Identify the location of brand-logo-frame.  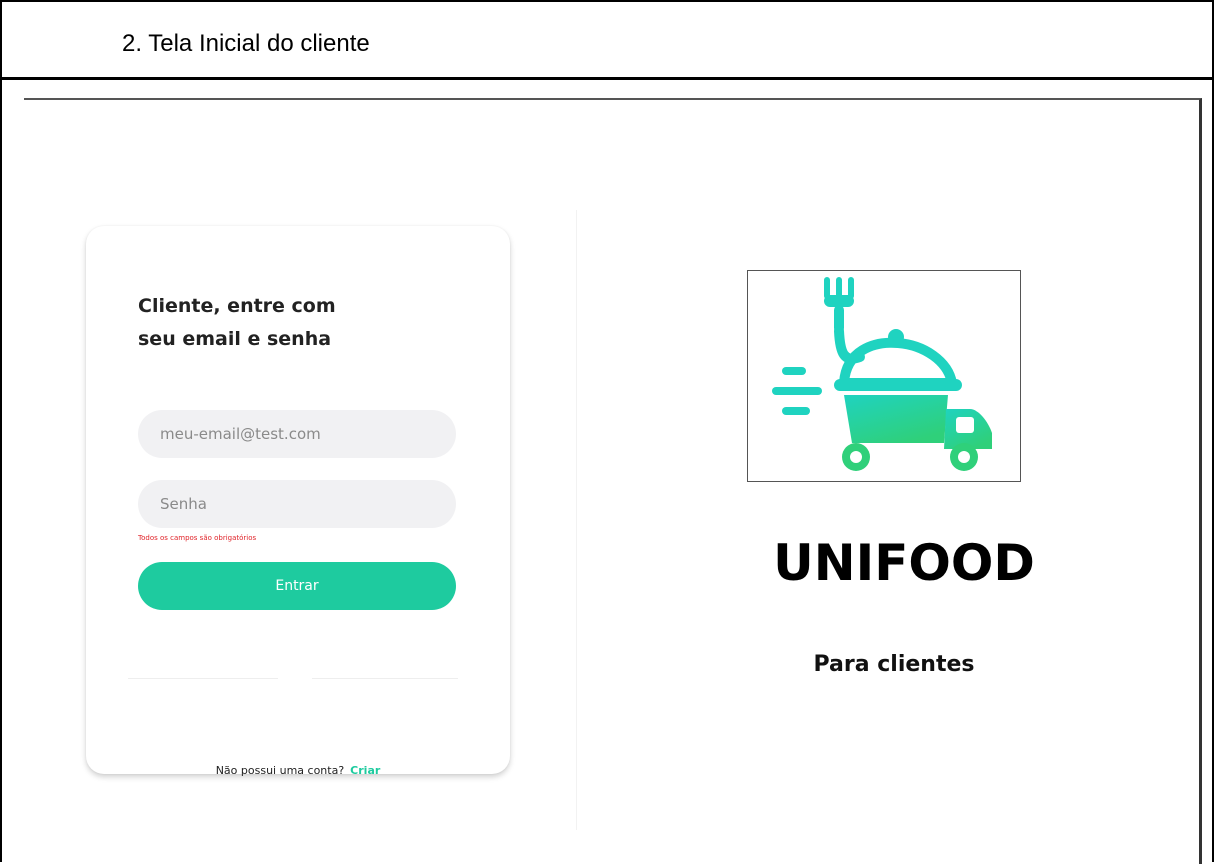
(884, 376).